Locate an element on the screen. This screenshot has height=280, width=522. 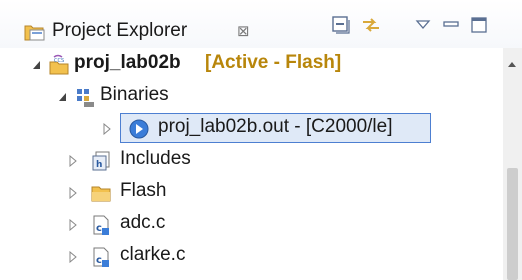
tree-item-adc: c adc.c is located at coordinates (250, 224).